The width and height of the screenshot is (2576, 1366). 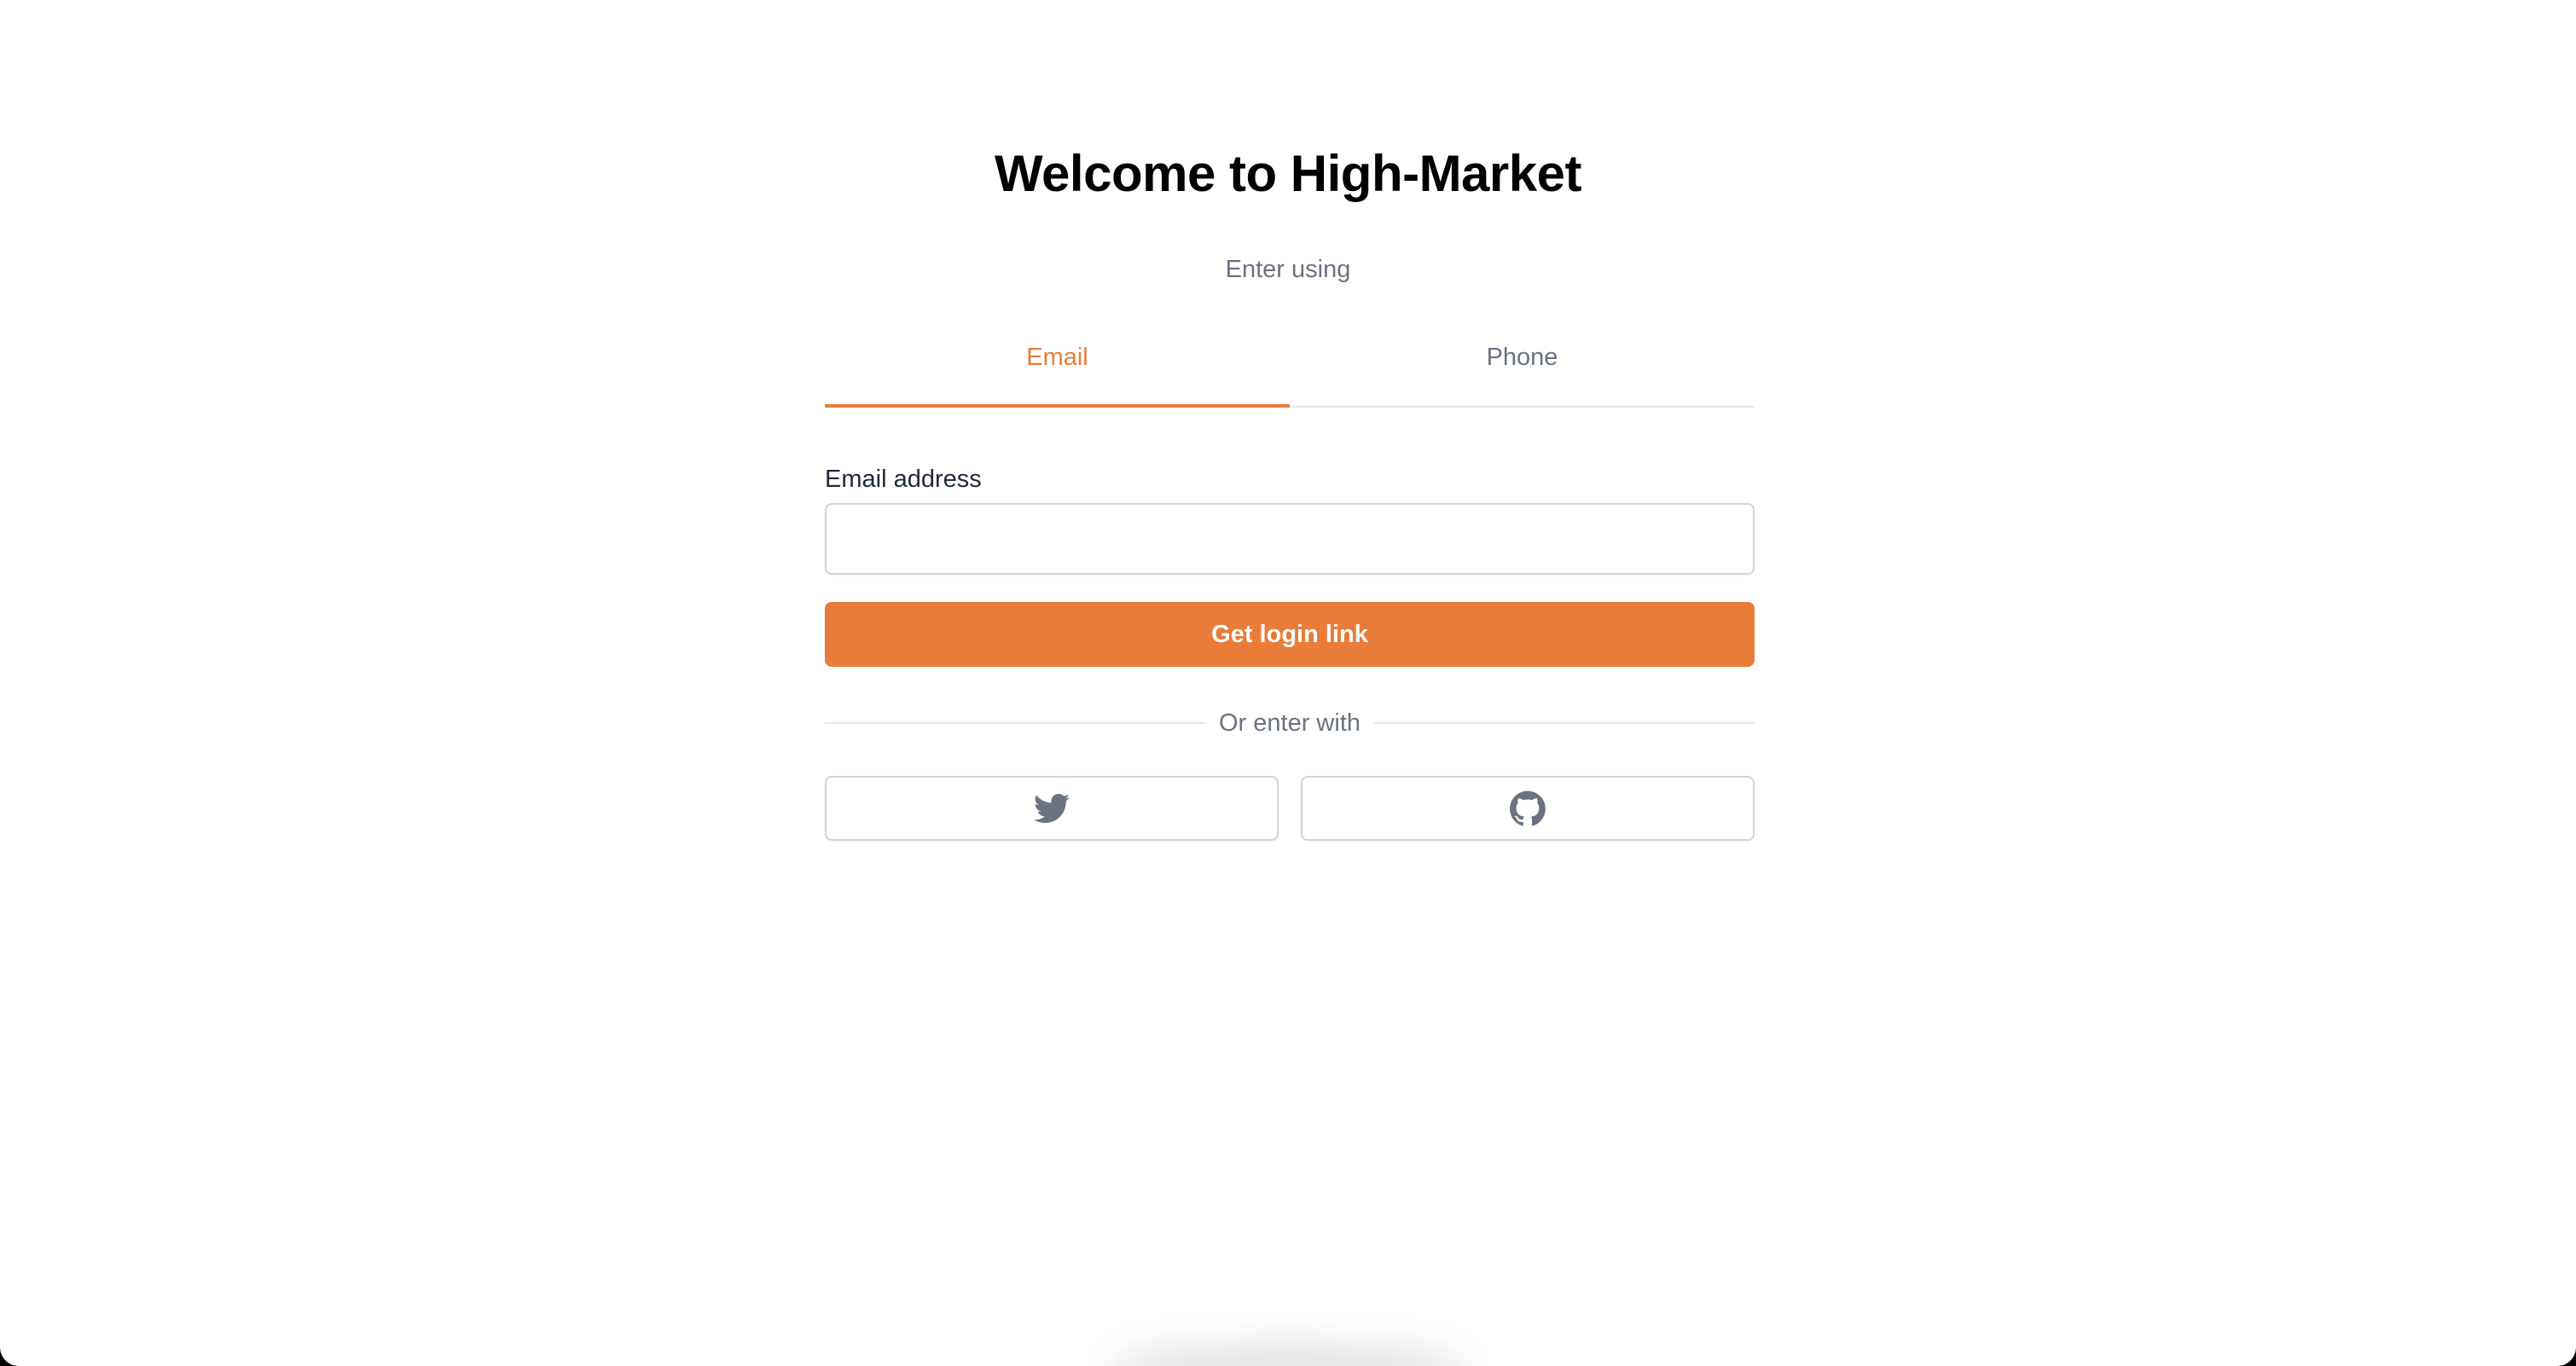 I want to click on enter-using-label: Enter using, so click(x=1288, y=269).